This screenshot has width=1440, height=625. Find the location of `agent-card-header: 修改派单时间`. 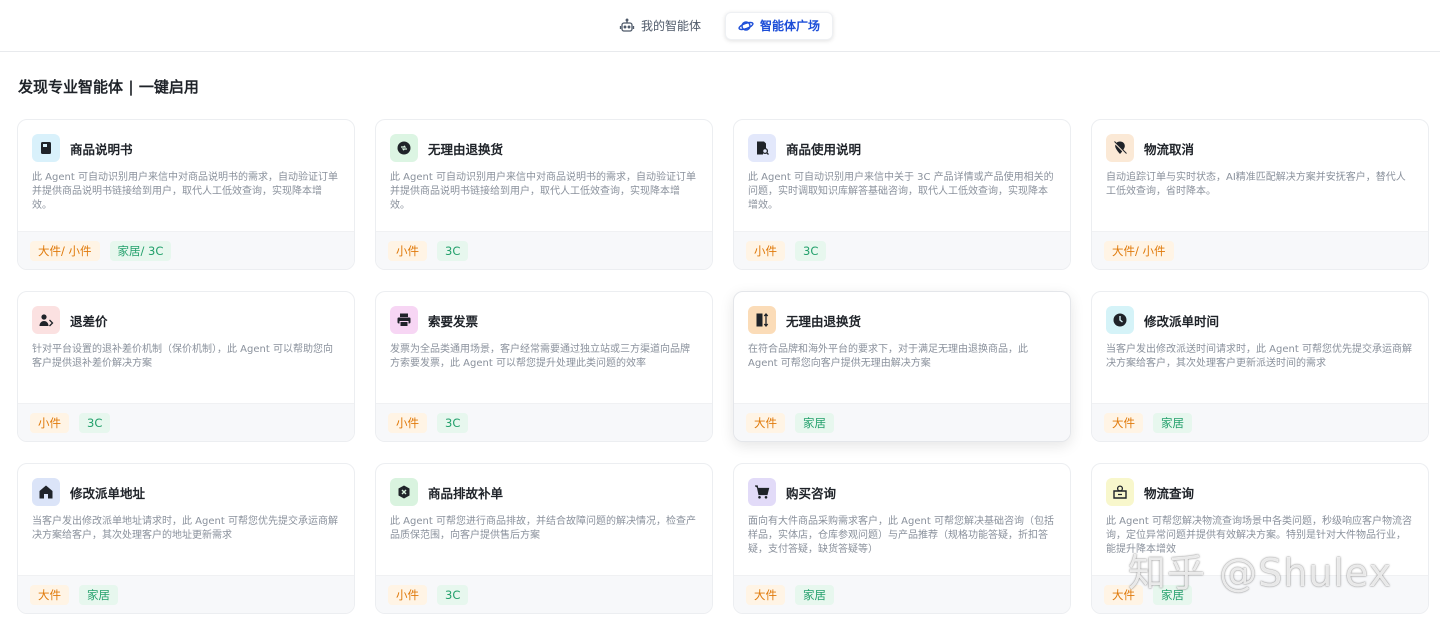

agent-card-header: 修改派单时间 is located at coordinates (1260, 320).